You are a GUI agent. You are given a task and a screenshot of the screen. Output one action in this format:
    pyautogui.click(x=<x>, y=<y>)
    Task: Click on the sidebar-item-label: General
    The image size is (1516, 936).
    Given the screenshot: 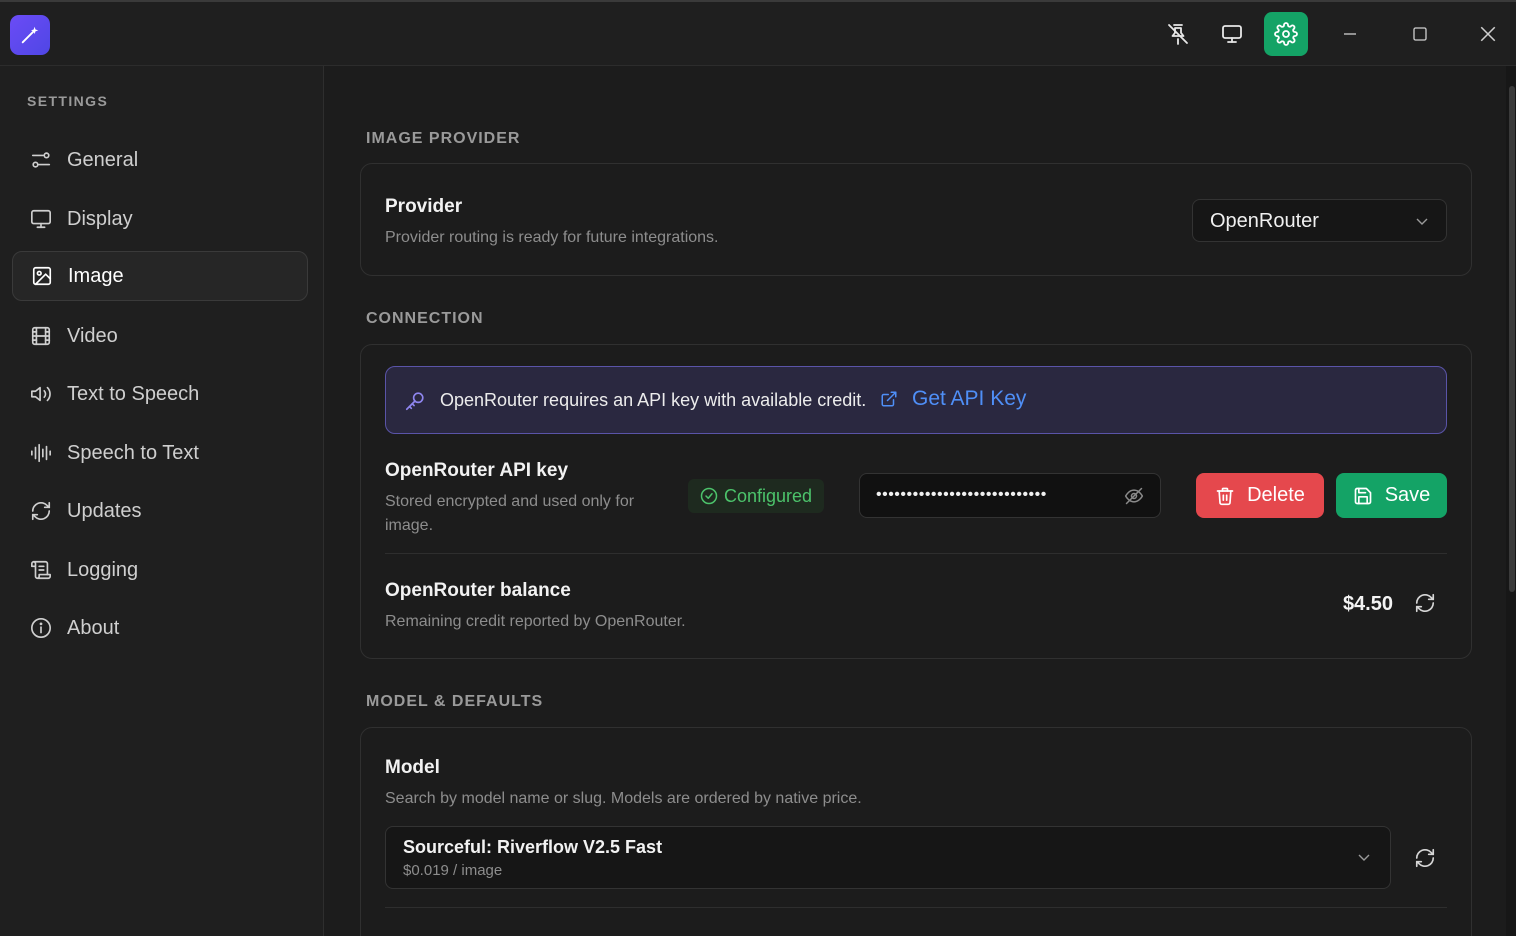 What is the action you would take?
    pyautogui.click(x=103, y=159)
    